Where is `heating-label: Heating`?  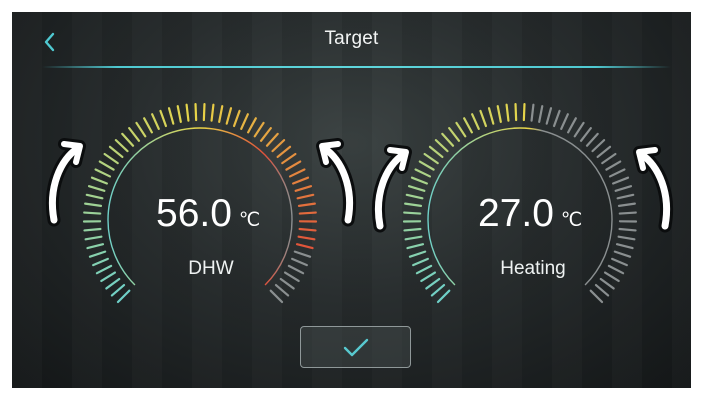
heating-label: Heating is located at coordinates (533, 268).